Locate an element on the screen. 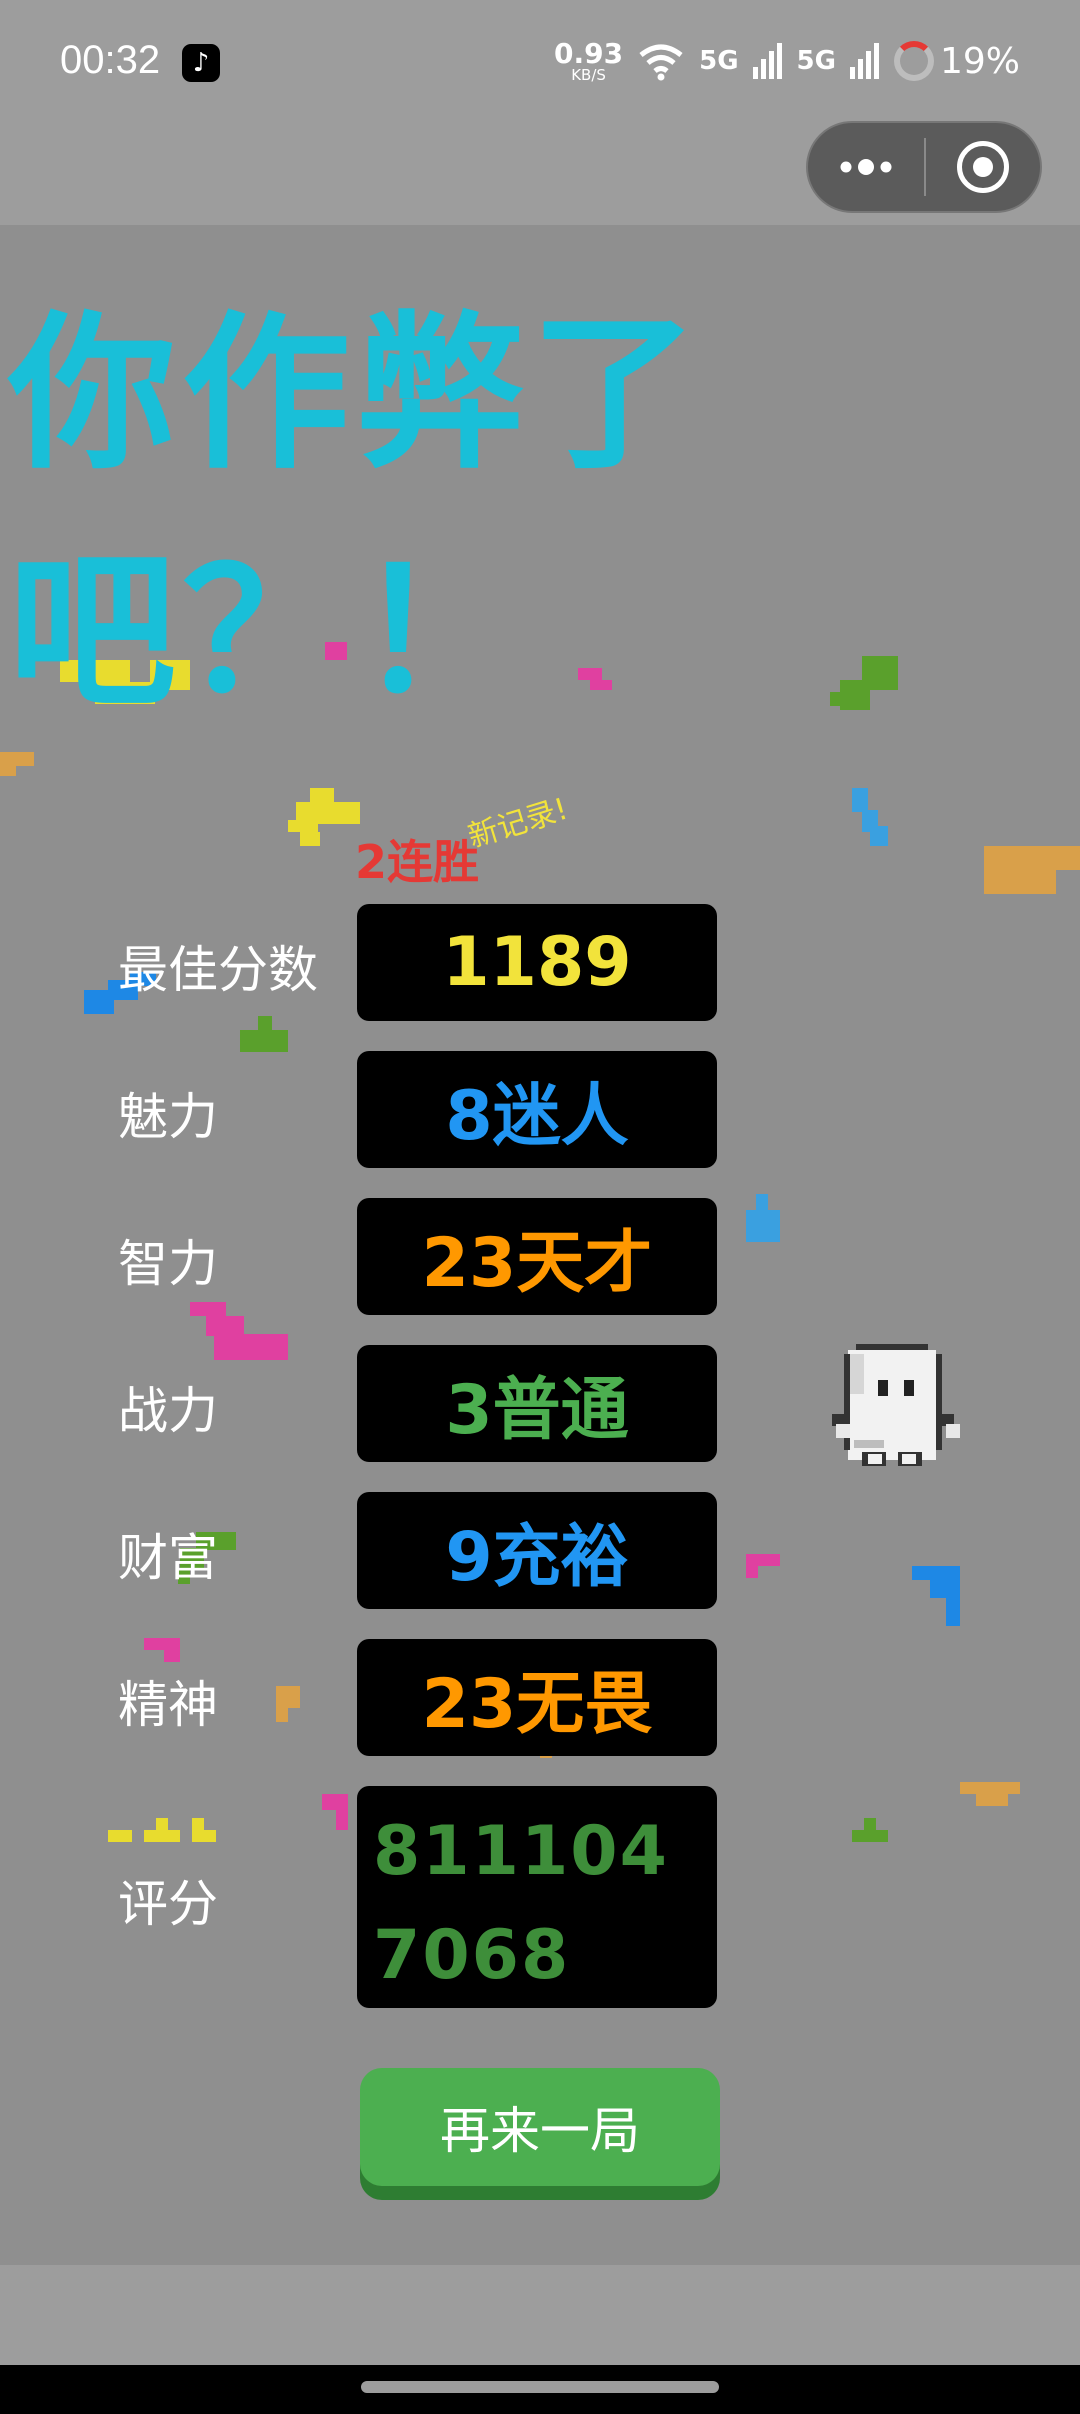 The height and width of the screenshot is (2414, 1080). stat-value-wealth: 9充裕 is located at coordinates (537, 1550).